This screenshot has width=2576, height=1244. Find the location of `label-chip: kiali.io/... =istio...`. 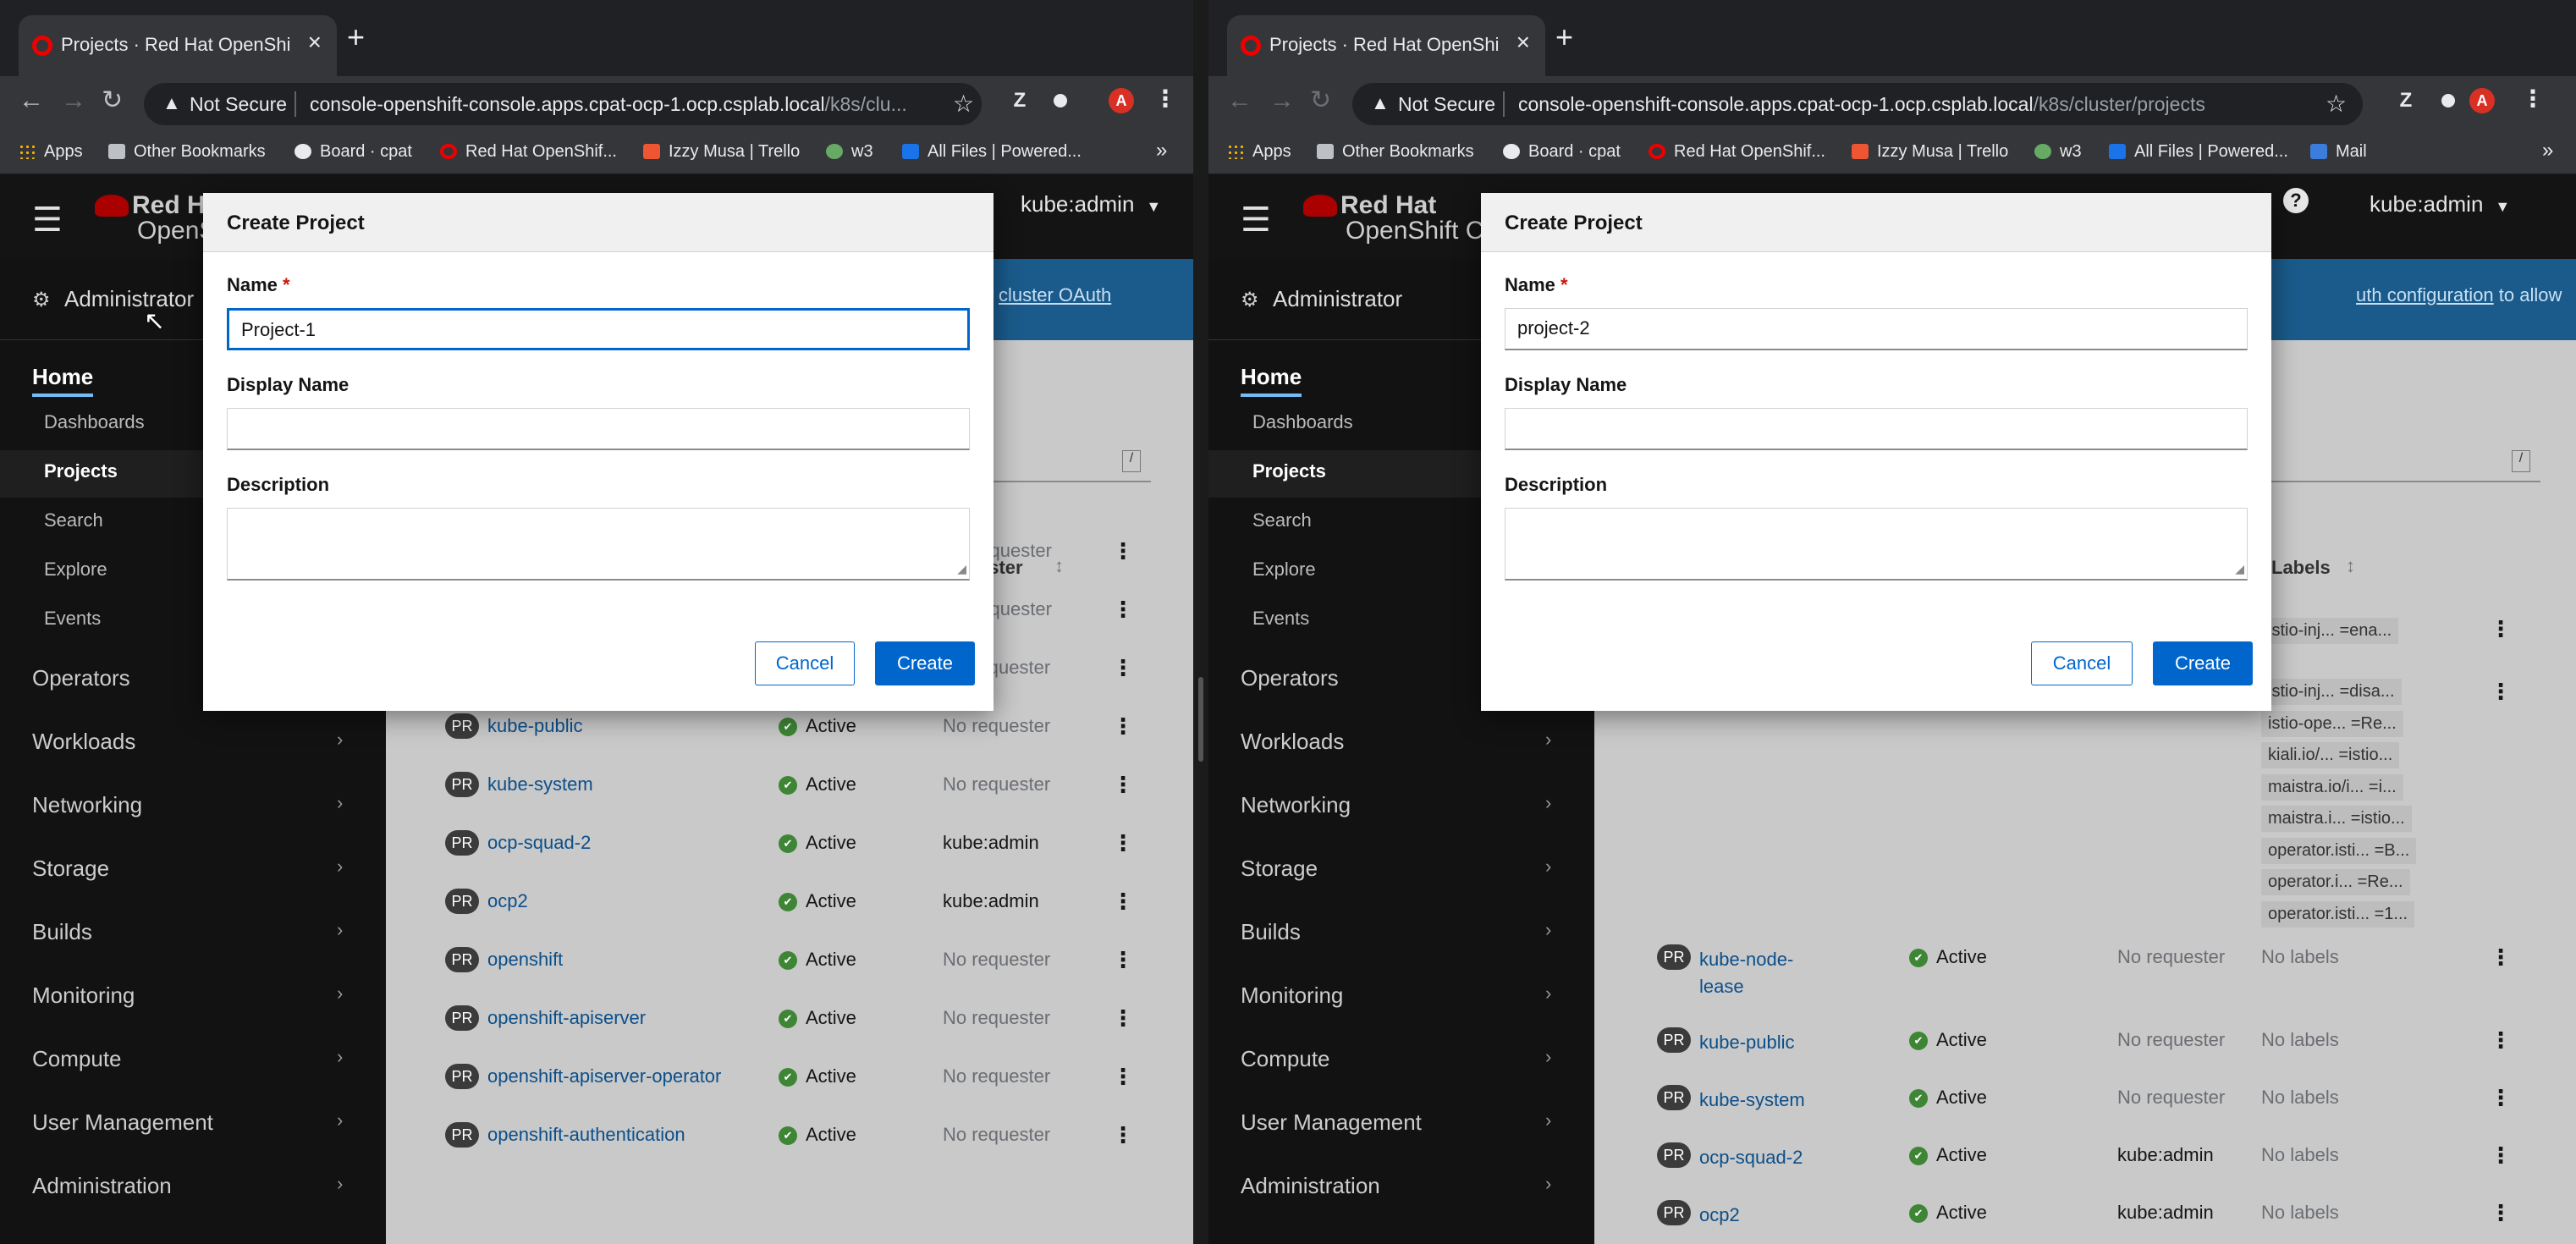

label-chip: kiali.io/... =istio... is located at coordinates (2330, 755).